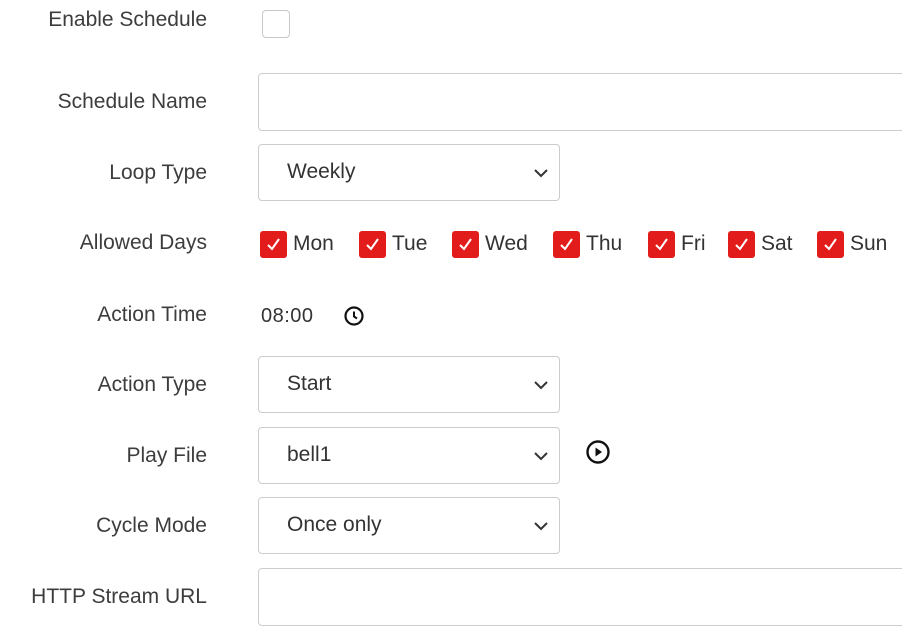  Describe the element at coordinates (409, 455) in the screenshot. I see `play-file-select: bell1` at that location.